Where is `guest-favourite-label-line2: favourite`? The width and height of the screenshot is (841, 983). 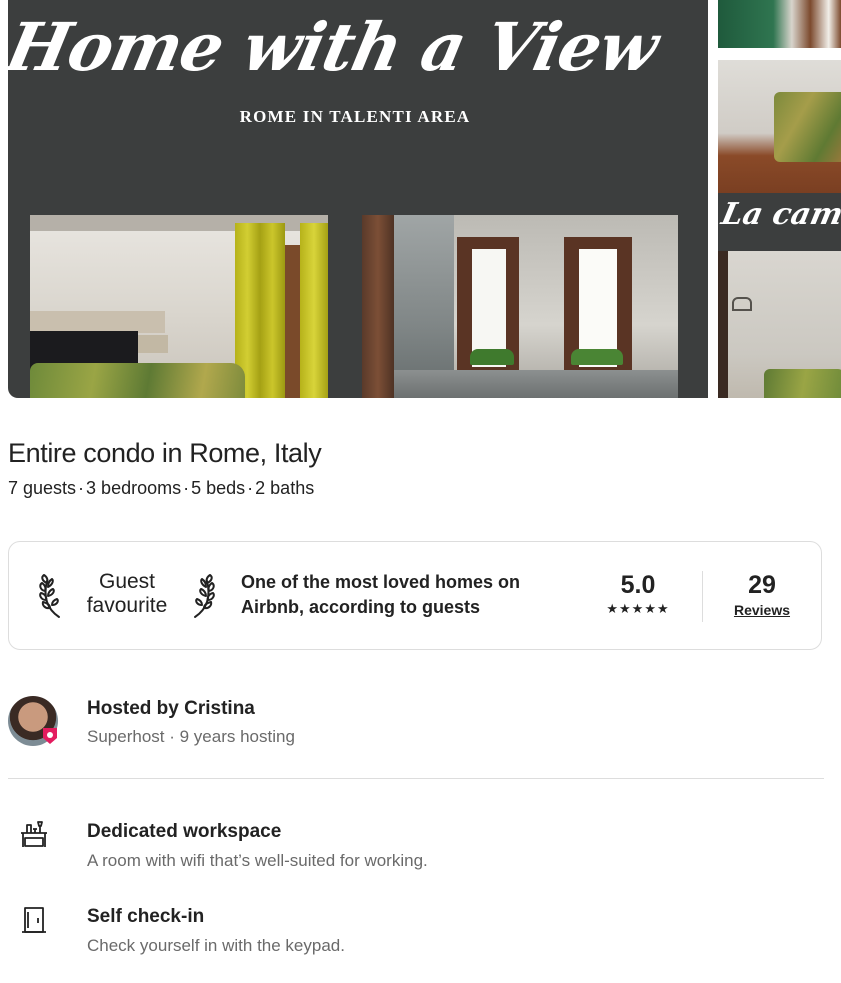
guest-favourite-label-line2: favourite is located at coordinates (127, 605).